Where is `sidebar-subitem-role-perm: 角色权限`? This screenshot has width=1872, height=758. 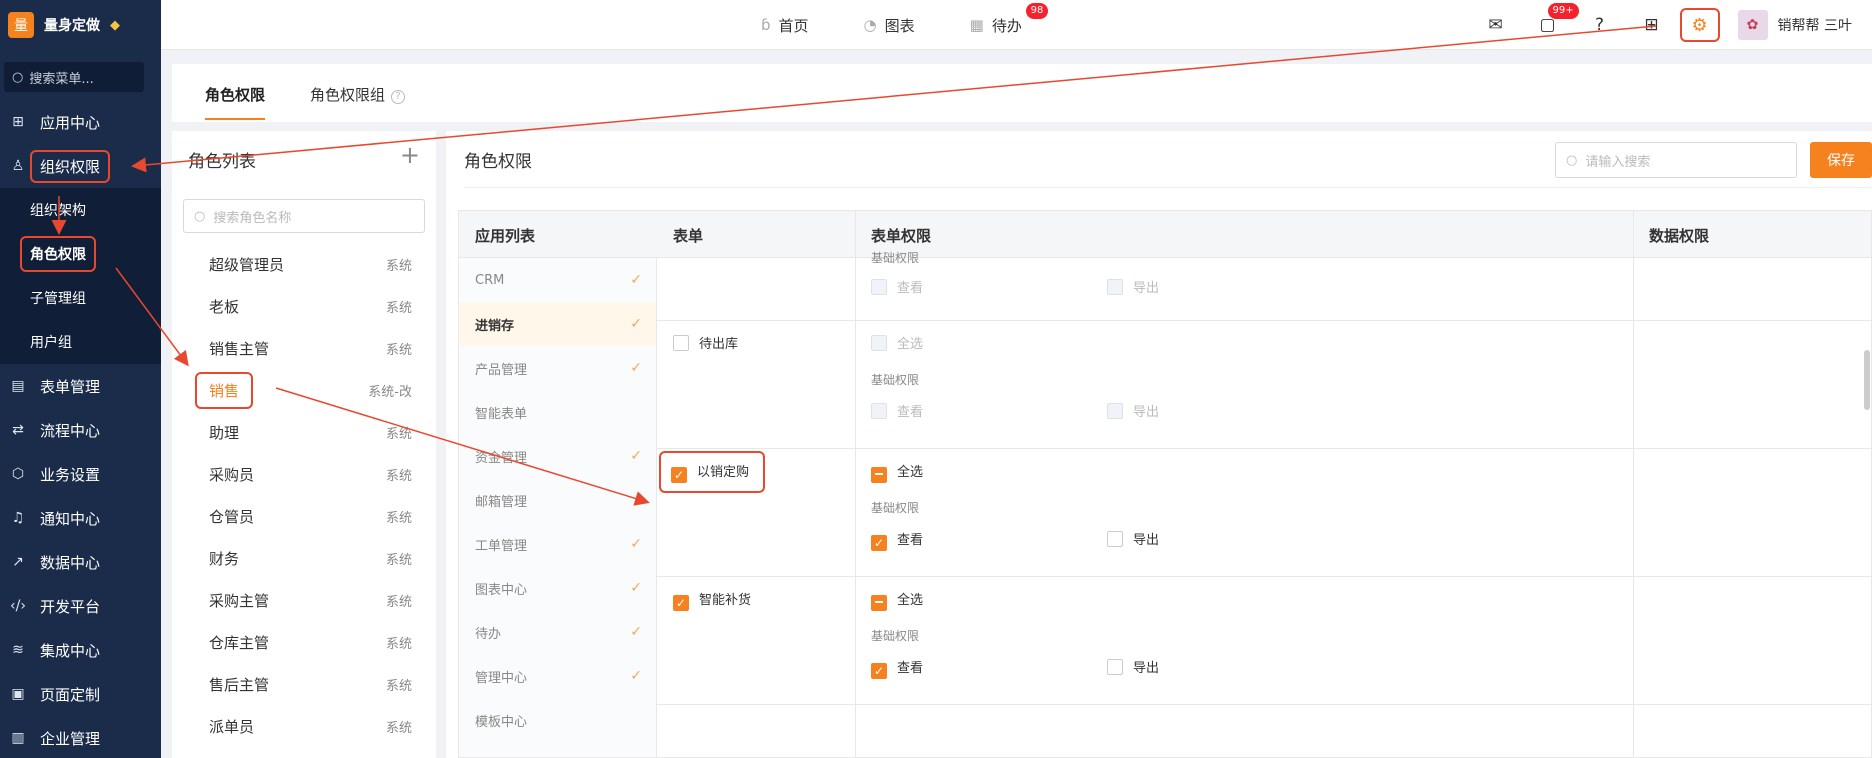
sidebar-subitem-role-perm: 角色权限 is located at coordinates (80, 254).